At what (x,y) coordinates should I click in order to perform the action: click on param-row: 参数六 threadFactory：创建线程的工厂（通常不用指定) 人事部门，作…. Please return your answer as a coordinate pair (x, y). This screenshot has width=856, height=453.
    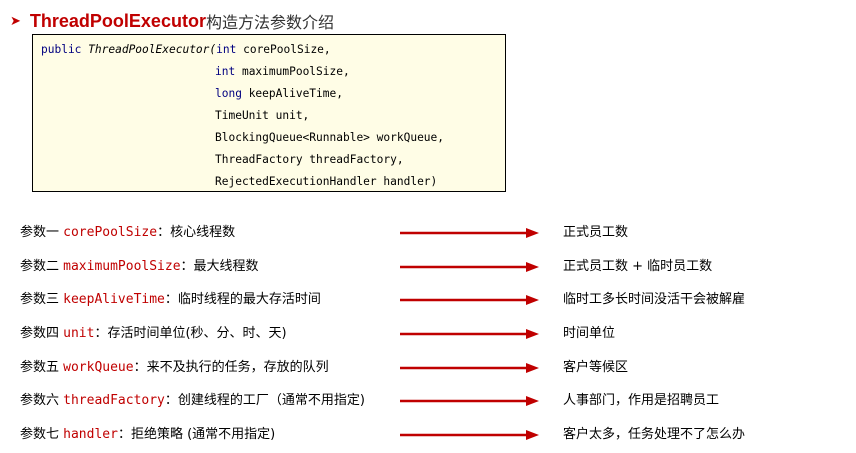
    Looking at the image, I should click on (428, 401).